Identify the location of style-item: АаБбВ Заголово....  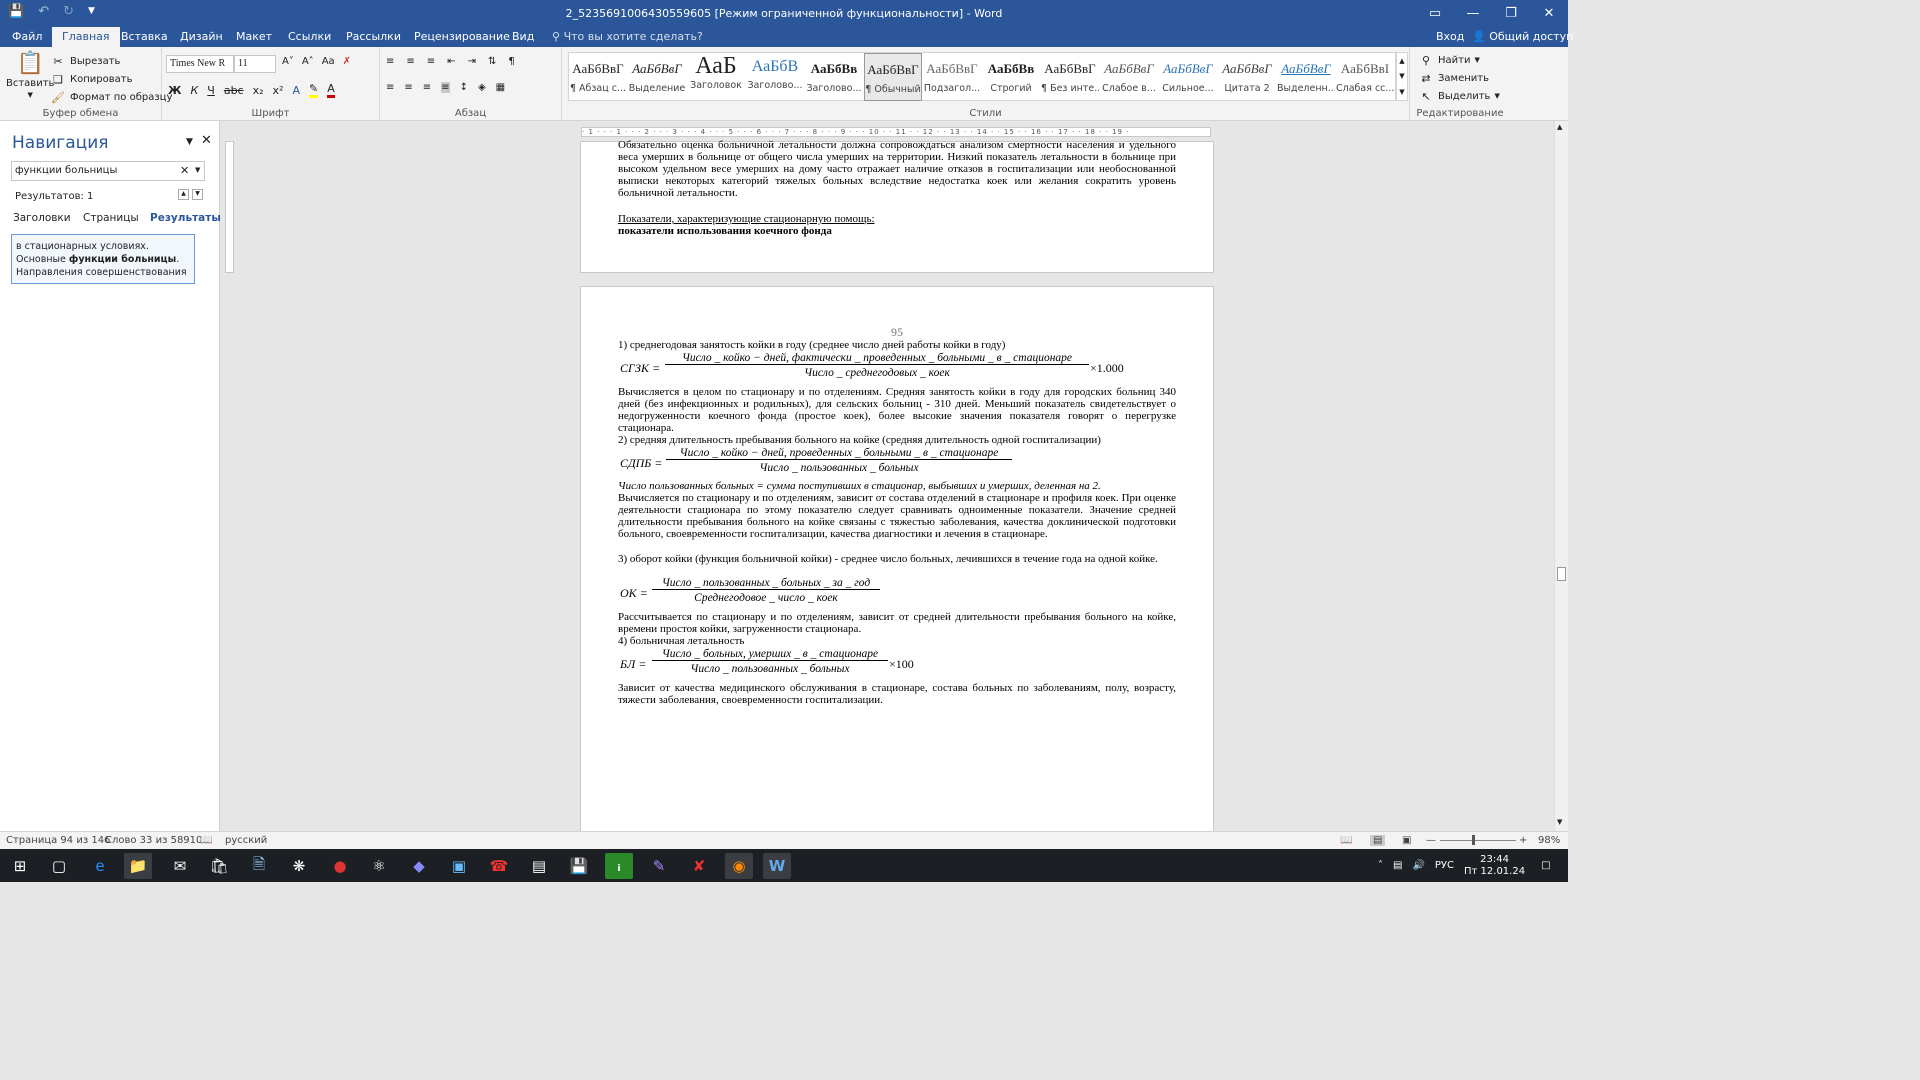
(775, 77).